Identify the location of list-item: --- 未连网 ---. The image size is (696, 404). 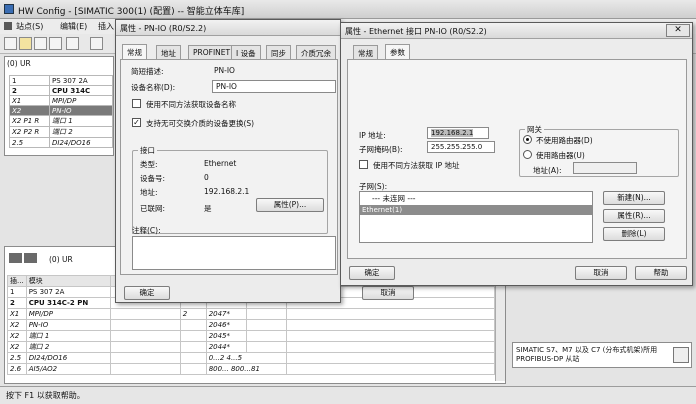
(476, 198).